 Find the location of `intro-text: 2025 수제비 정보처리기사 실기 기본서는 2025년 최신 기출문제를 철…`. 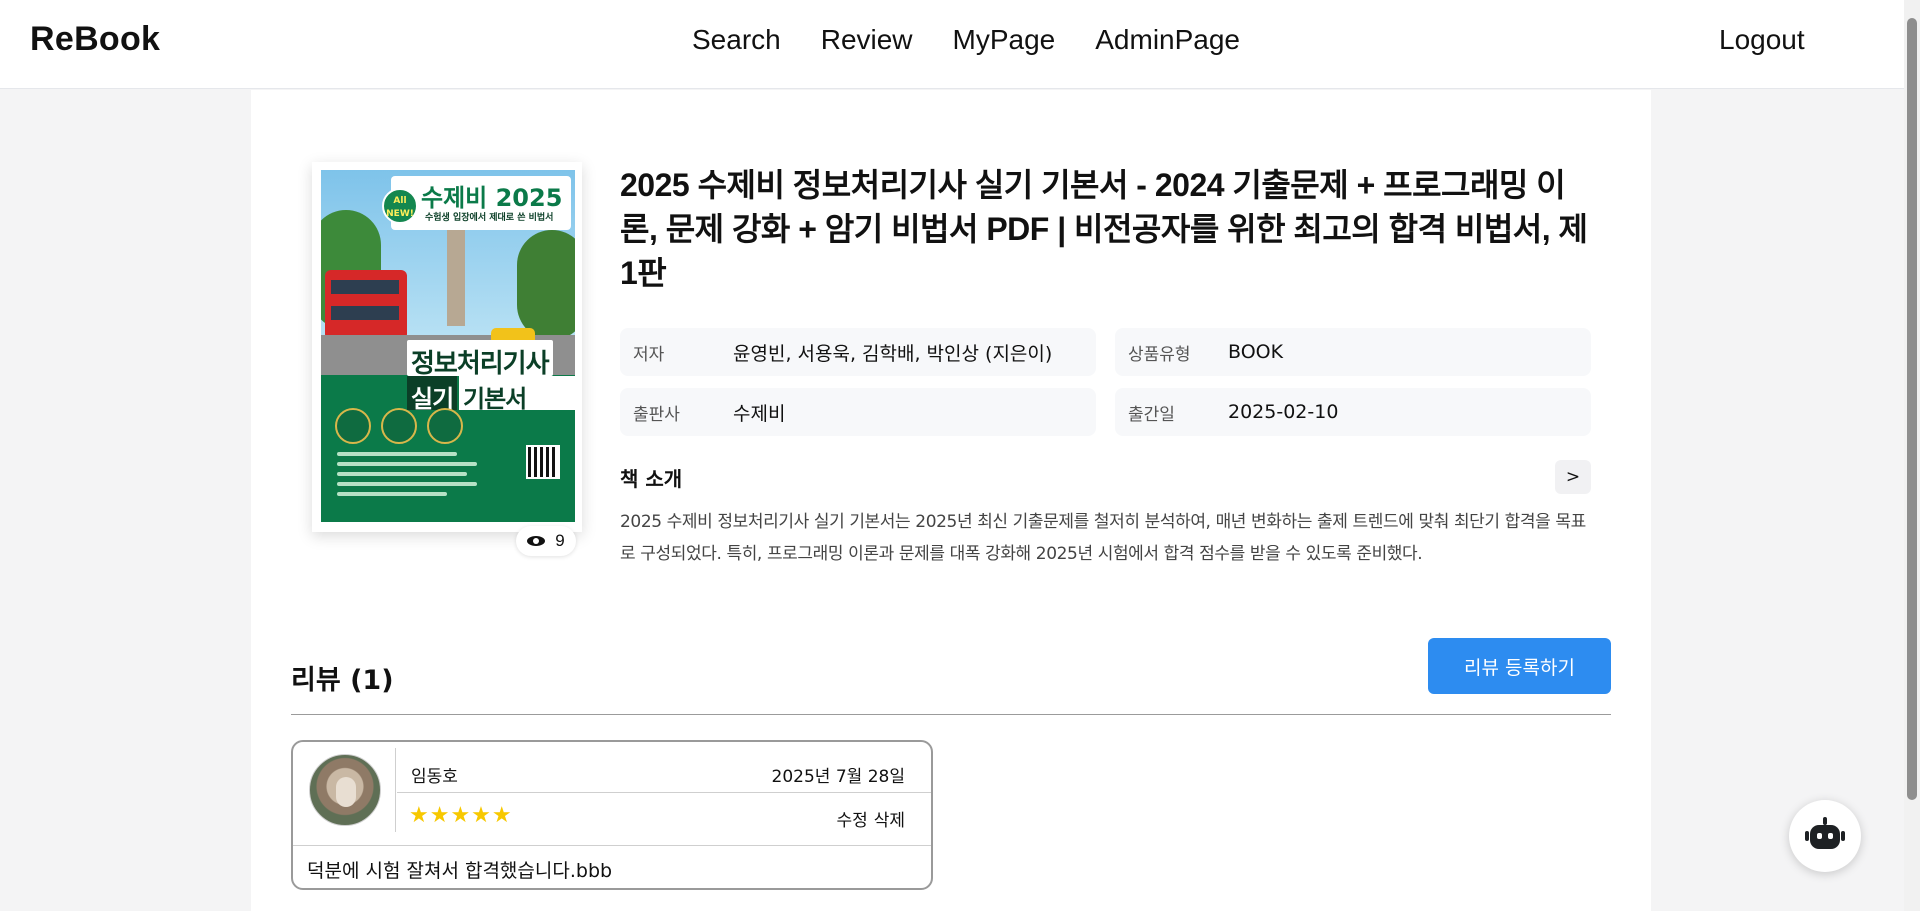

intro-text: 2025 수제비 정보처리기사 실기 기본서는 2025년 최신 기출문제를 철… is located at coordinates (1103, 538).